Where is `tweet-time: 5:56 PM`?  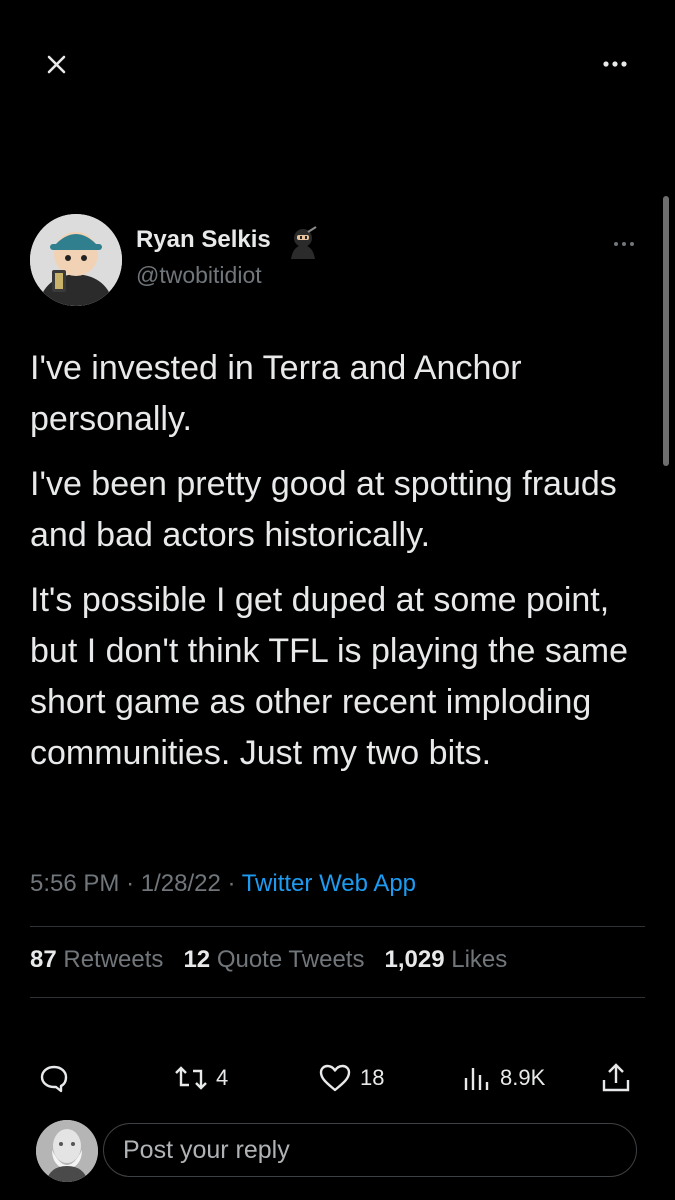
tweet-time: 5:56 PM is located at coordinates (75, 883).